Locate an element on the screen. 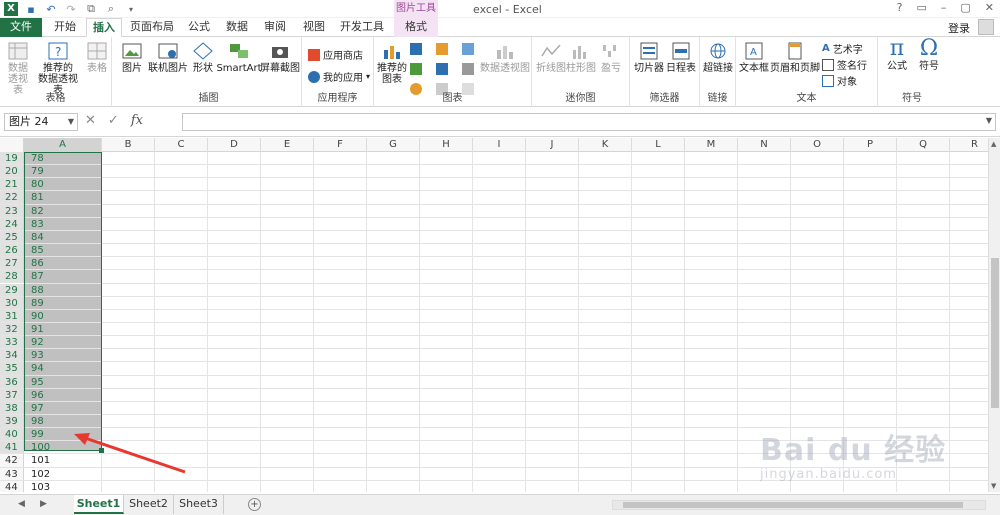 The height and width of the screenshot is (515, 1000). column-header-h: H is located at coordinates (446, 145).